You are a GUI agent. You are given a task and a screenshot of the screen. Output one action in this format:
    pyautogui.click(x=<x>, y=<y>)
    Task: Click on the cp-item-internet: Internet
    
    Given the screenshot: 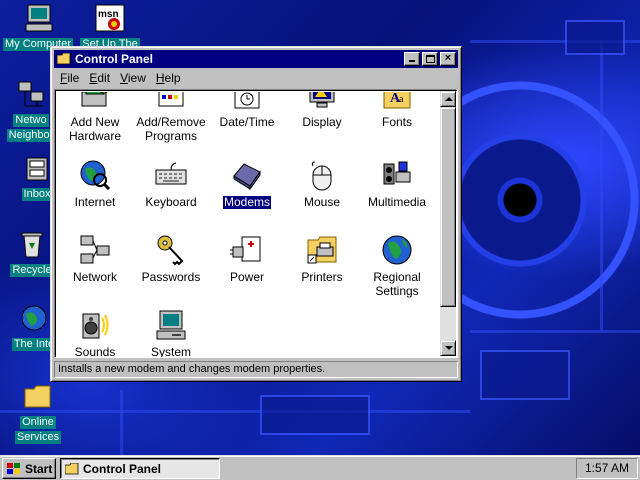 What is the action you would take?
    pyautogui.click(x=95, y=183)
    